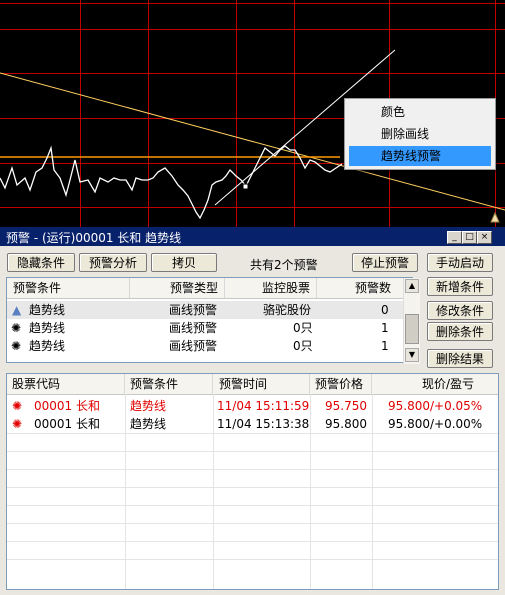 Image resolution: width=505 pixels, height=595 pixels. I want to click on alert-count-summary: 共有2个预警, so click(284, 265).